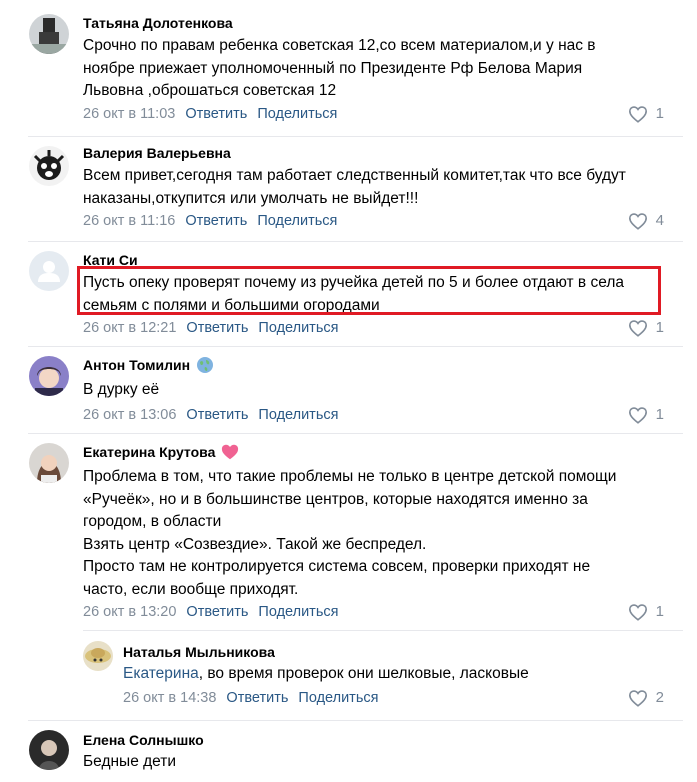 The width and height of the screenshot is (697, 782). What do you see at coordinates (129, 415) in the screenshot?
I see `comment-date: 26 окт в 13:06` at bounding box center [129, 415].